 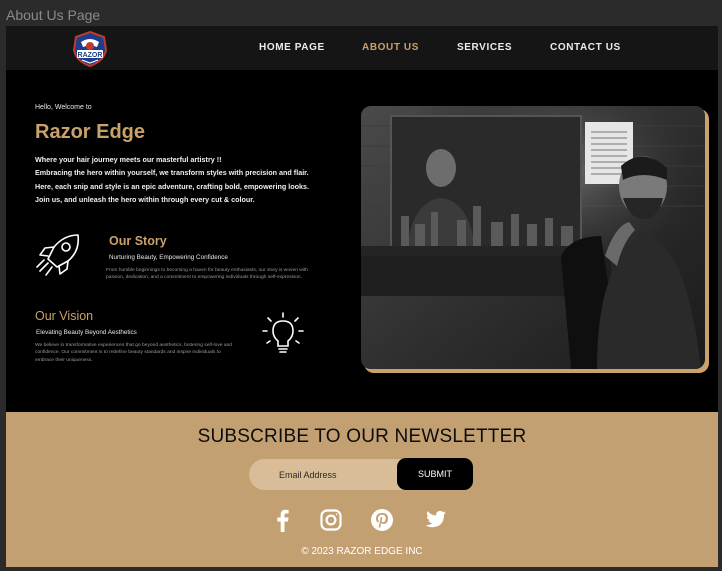 I want to click on lightbulb-icon, so click(x=283, y=335).